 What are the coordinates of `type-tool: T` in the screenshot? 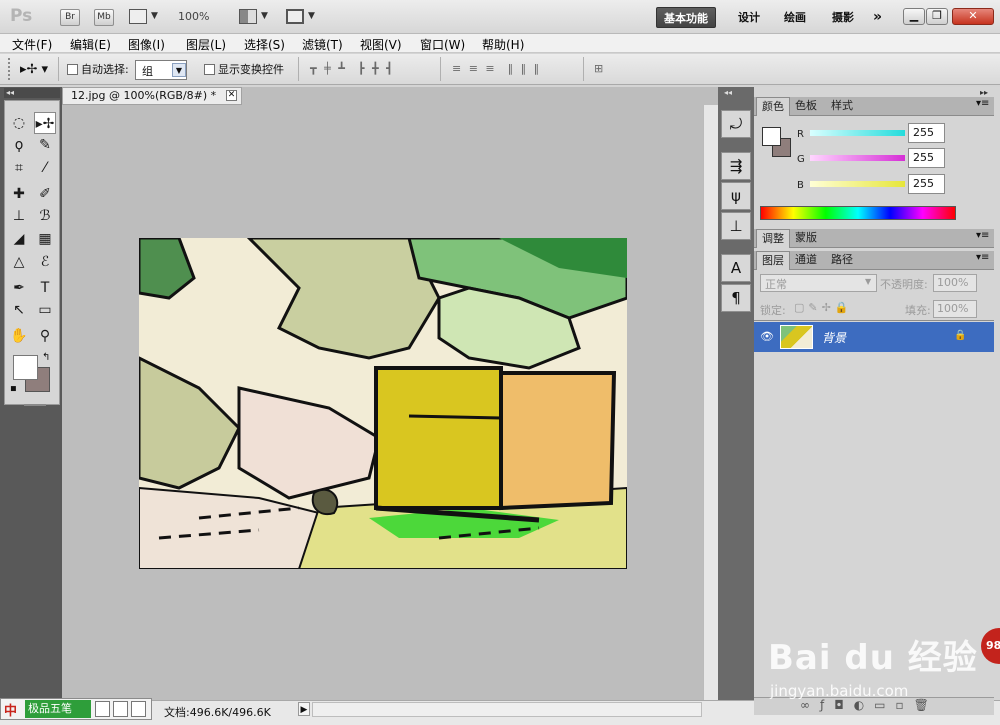 It's located at (45, 288).